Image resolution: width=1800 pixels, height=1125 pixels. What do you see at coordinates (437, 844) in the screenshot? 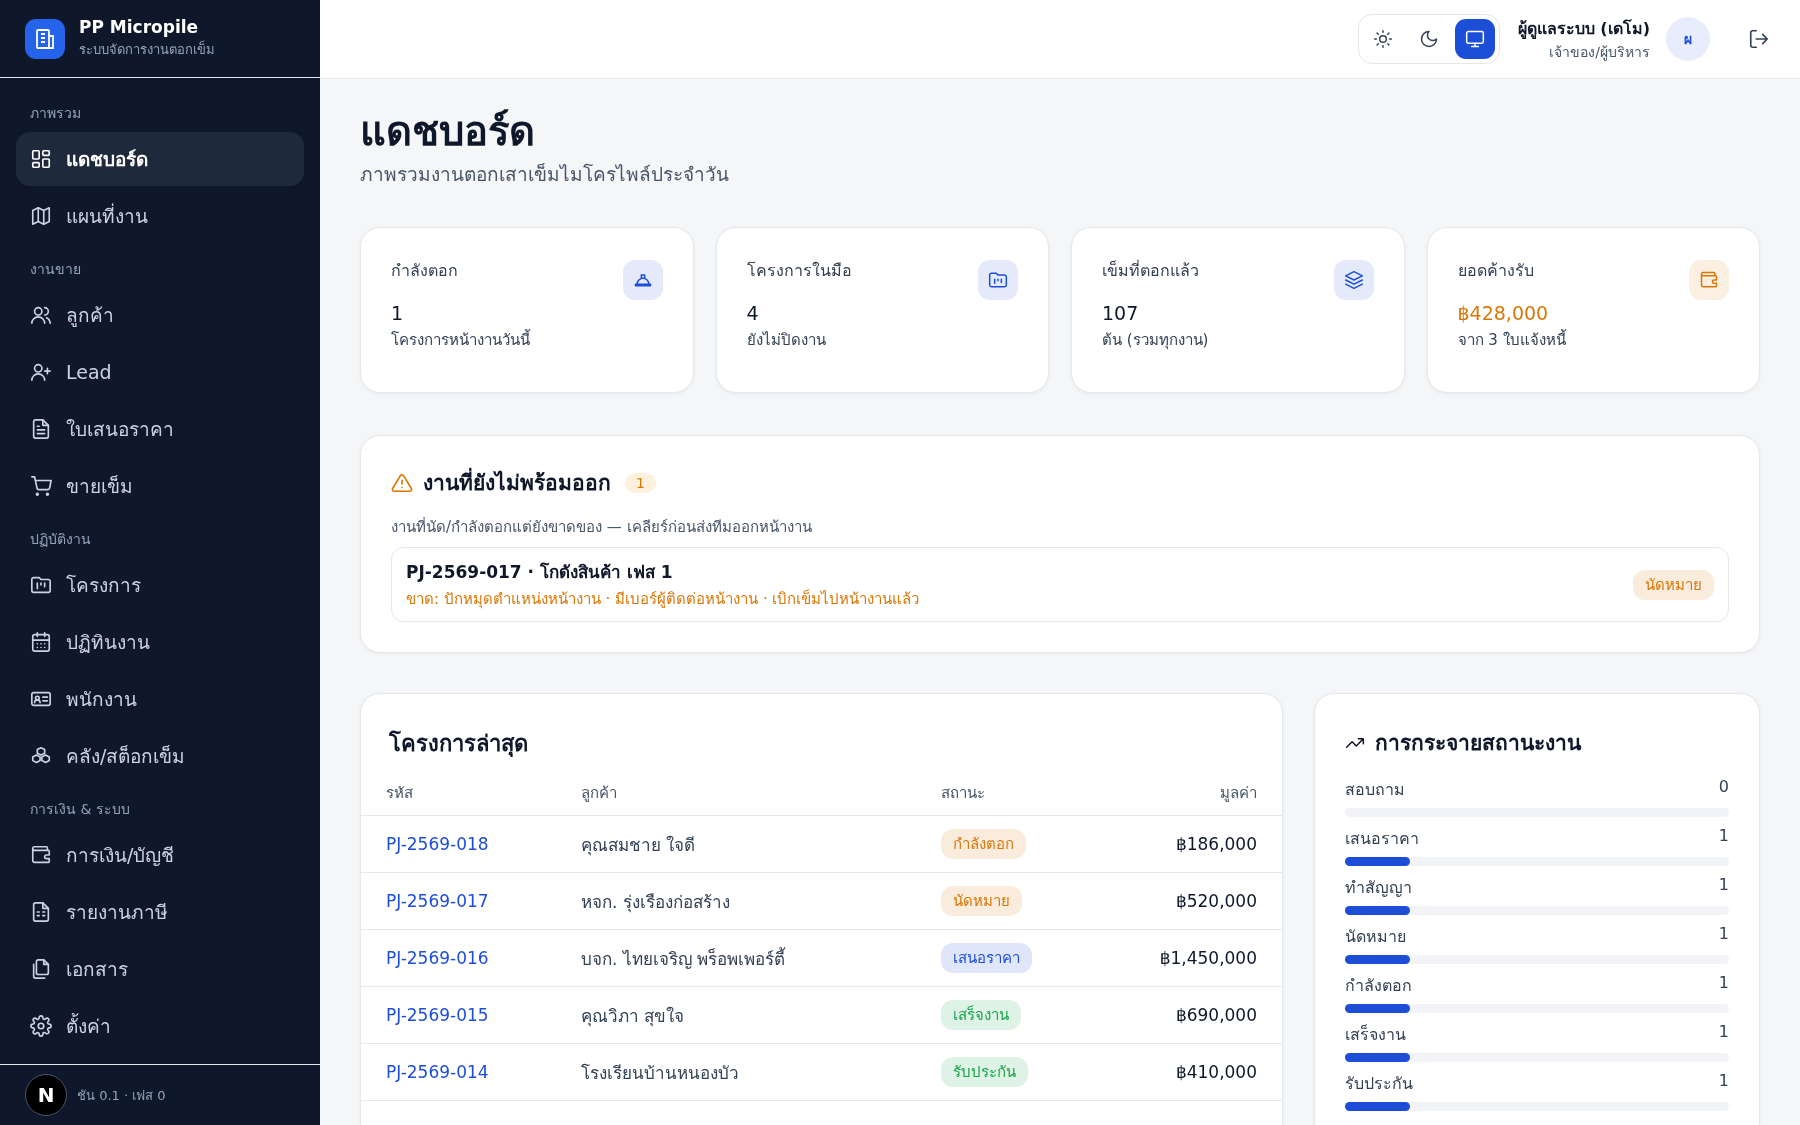
I see `project-link: PJ-2569-018` at bounding box center [437, 844].